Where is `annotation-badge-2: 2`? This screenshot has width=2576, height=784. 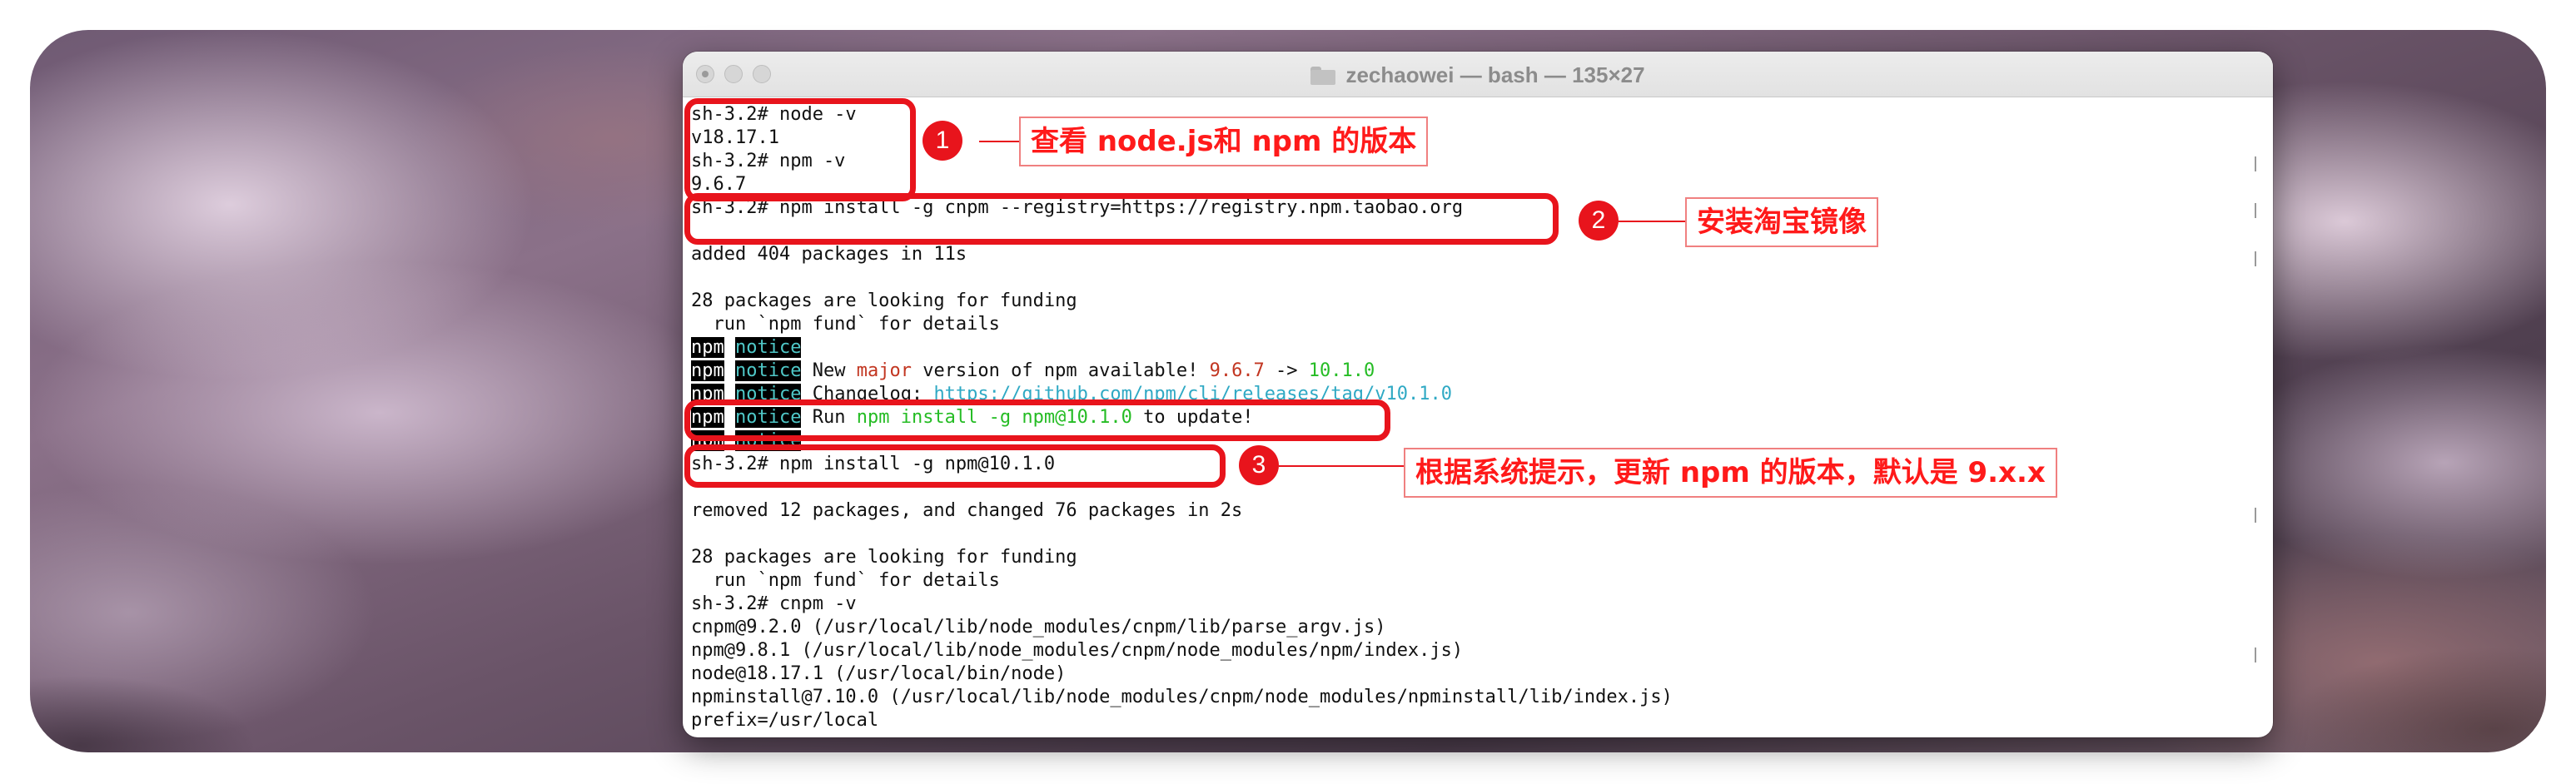
annotation-badge-2: 2 is located at coordinates (1599, 221).